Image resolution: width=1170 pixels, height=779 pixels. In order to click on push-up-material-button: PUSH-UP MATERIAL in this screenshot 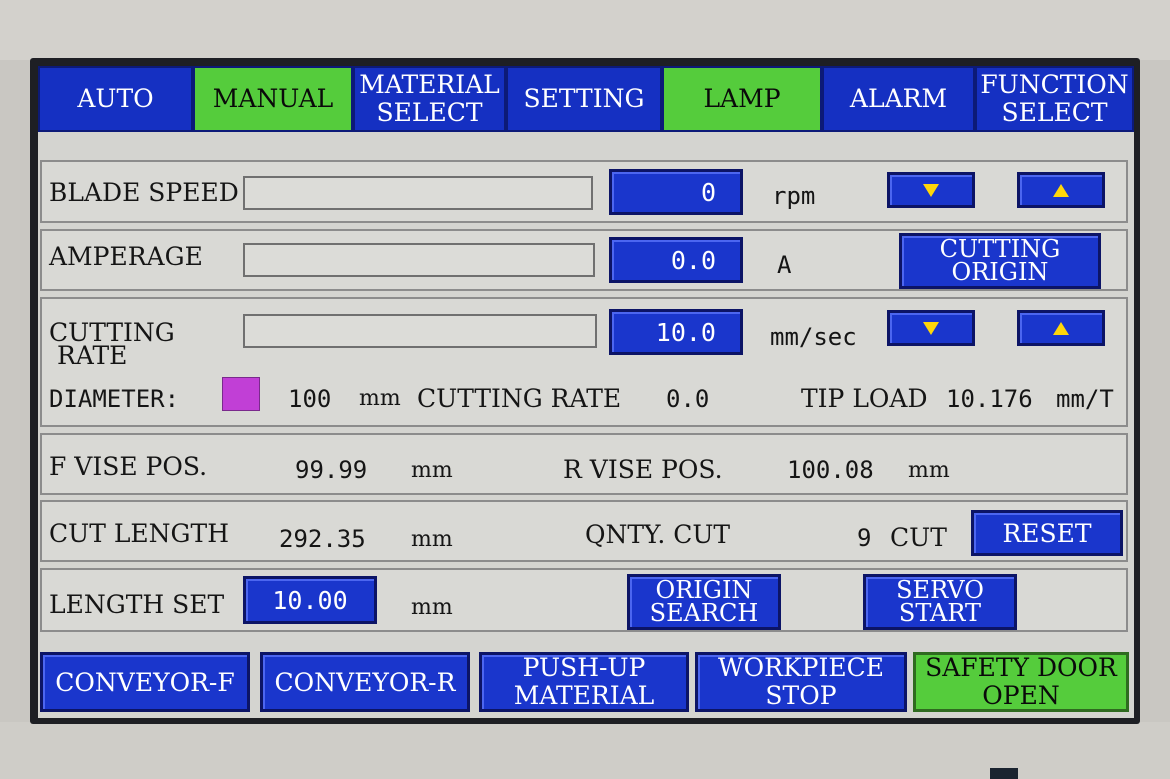, I will do `click(584, 682)`.